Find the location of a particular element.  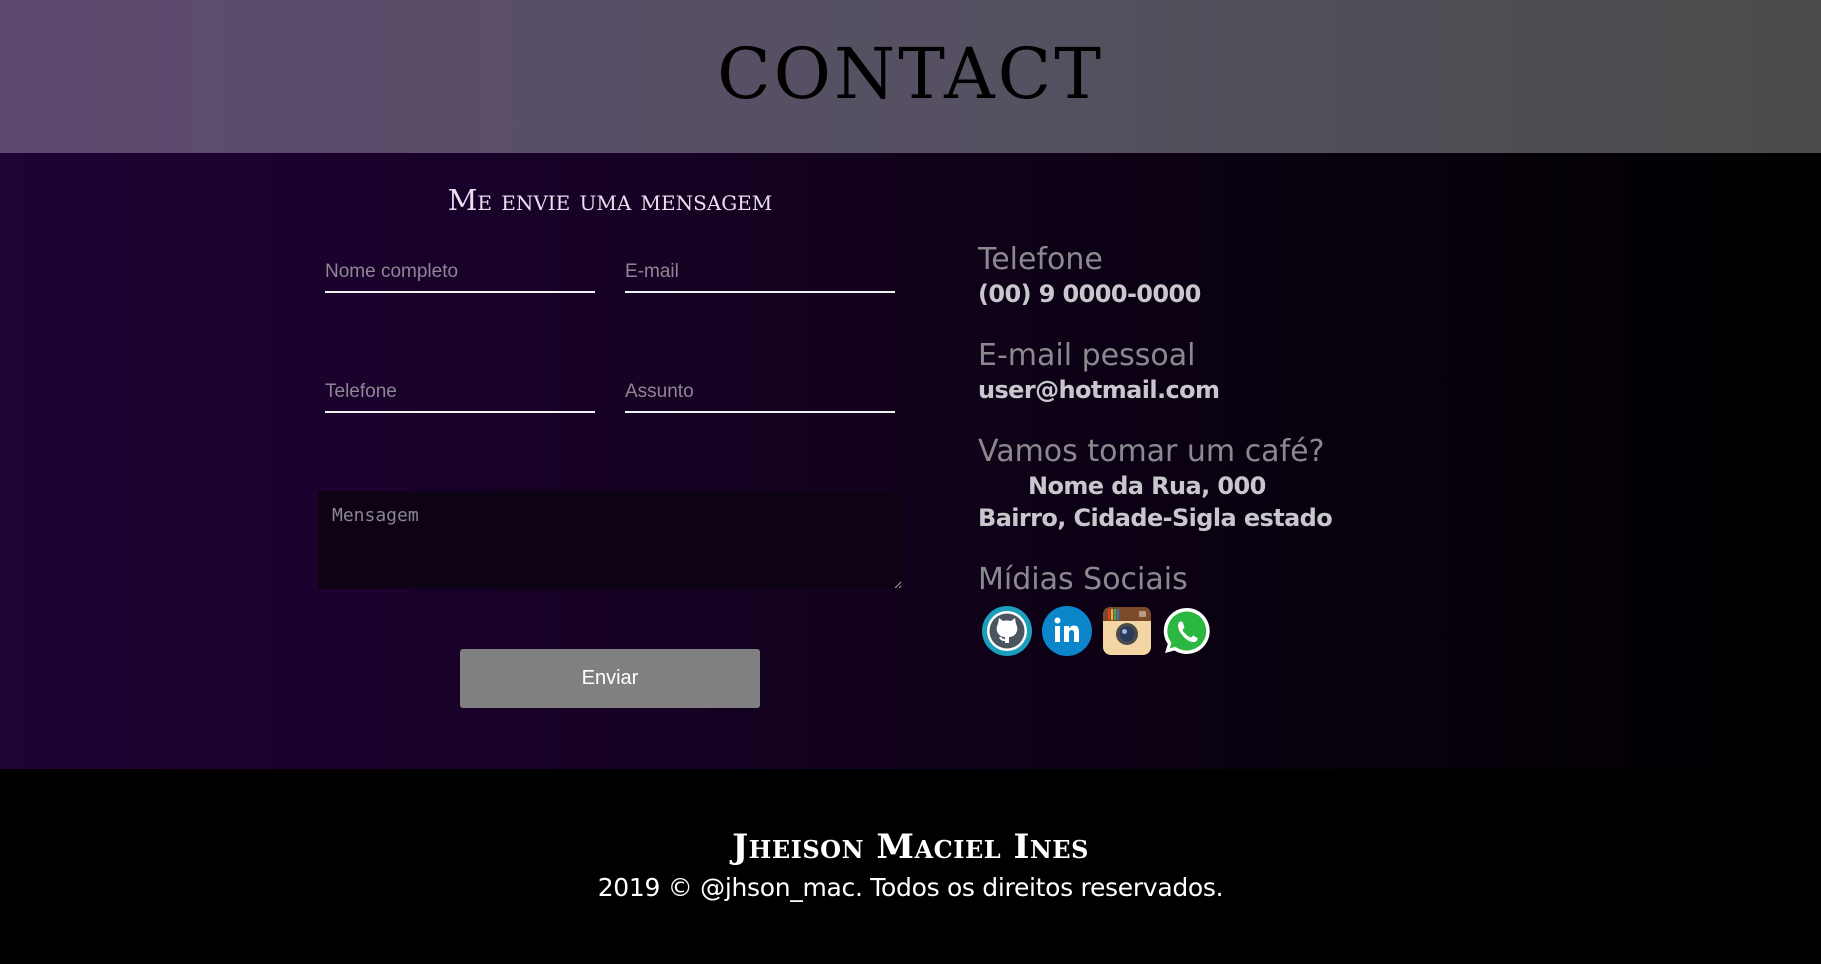

social-block: Mídias Sociais is located at coordinates (1178, 609).